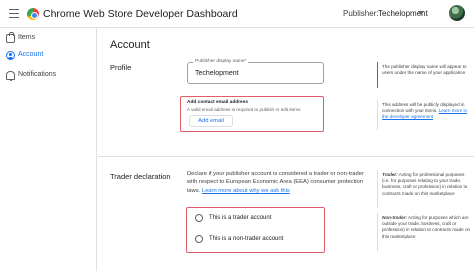  What do you see at coordinates (10, 37) in the screenshot?
I see `package-icon` at bounding box center [10, 37].